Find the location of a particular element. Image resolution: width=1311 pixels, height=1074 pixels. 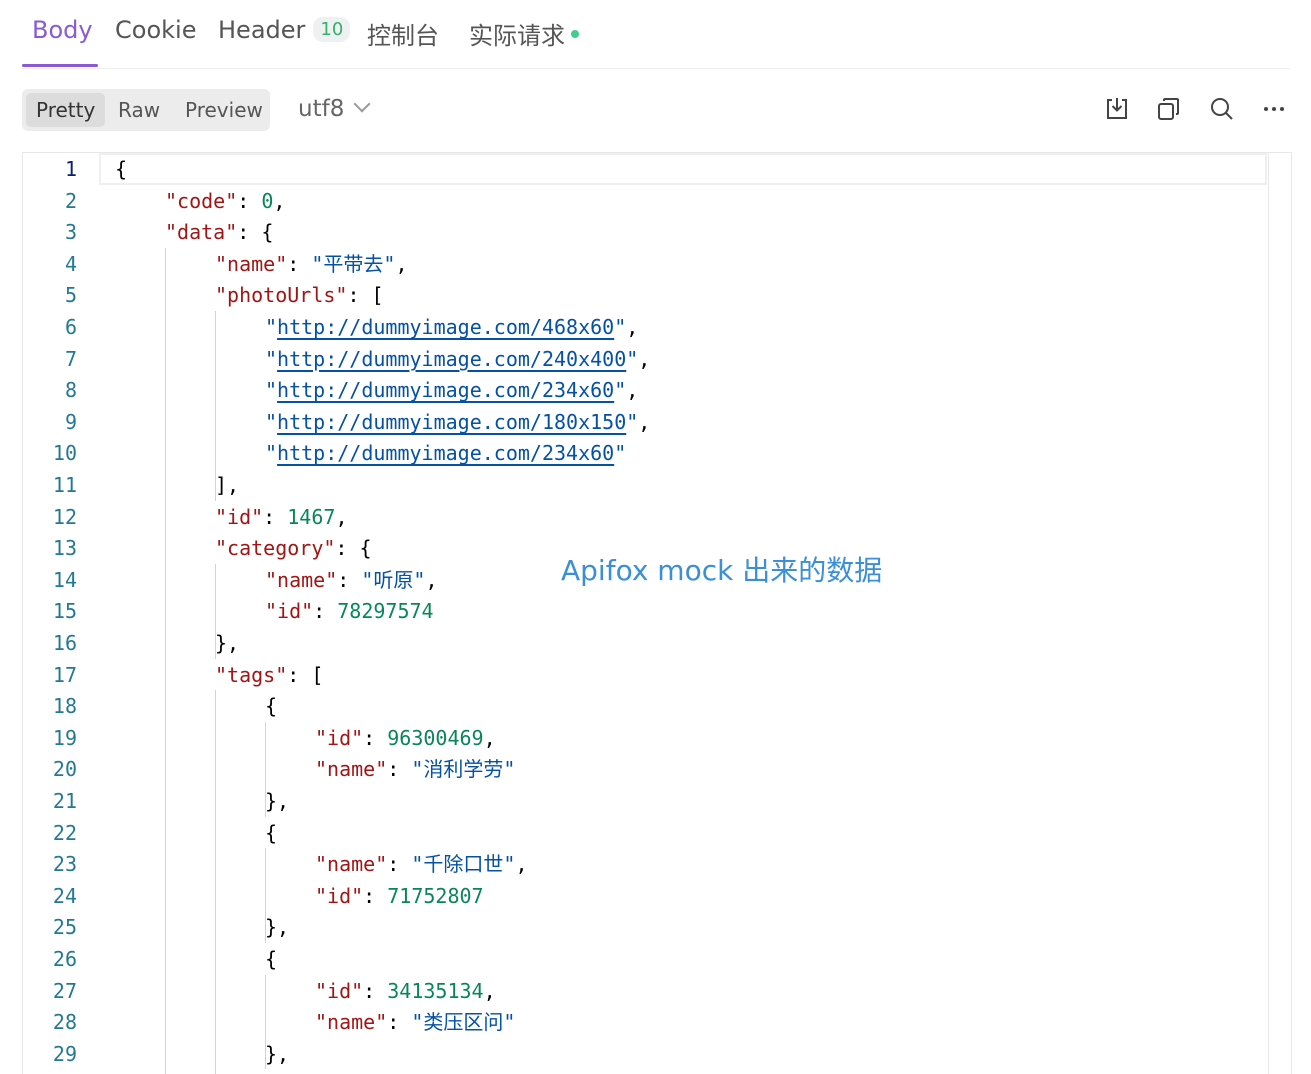

line-number: 9 is located at coordinates (70, 421).